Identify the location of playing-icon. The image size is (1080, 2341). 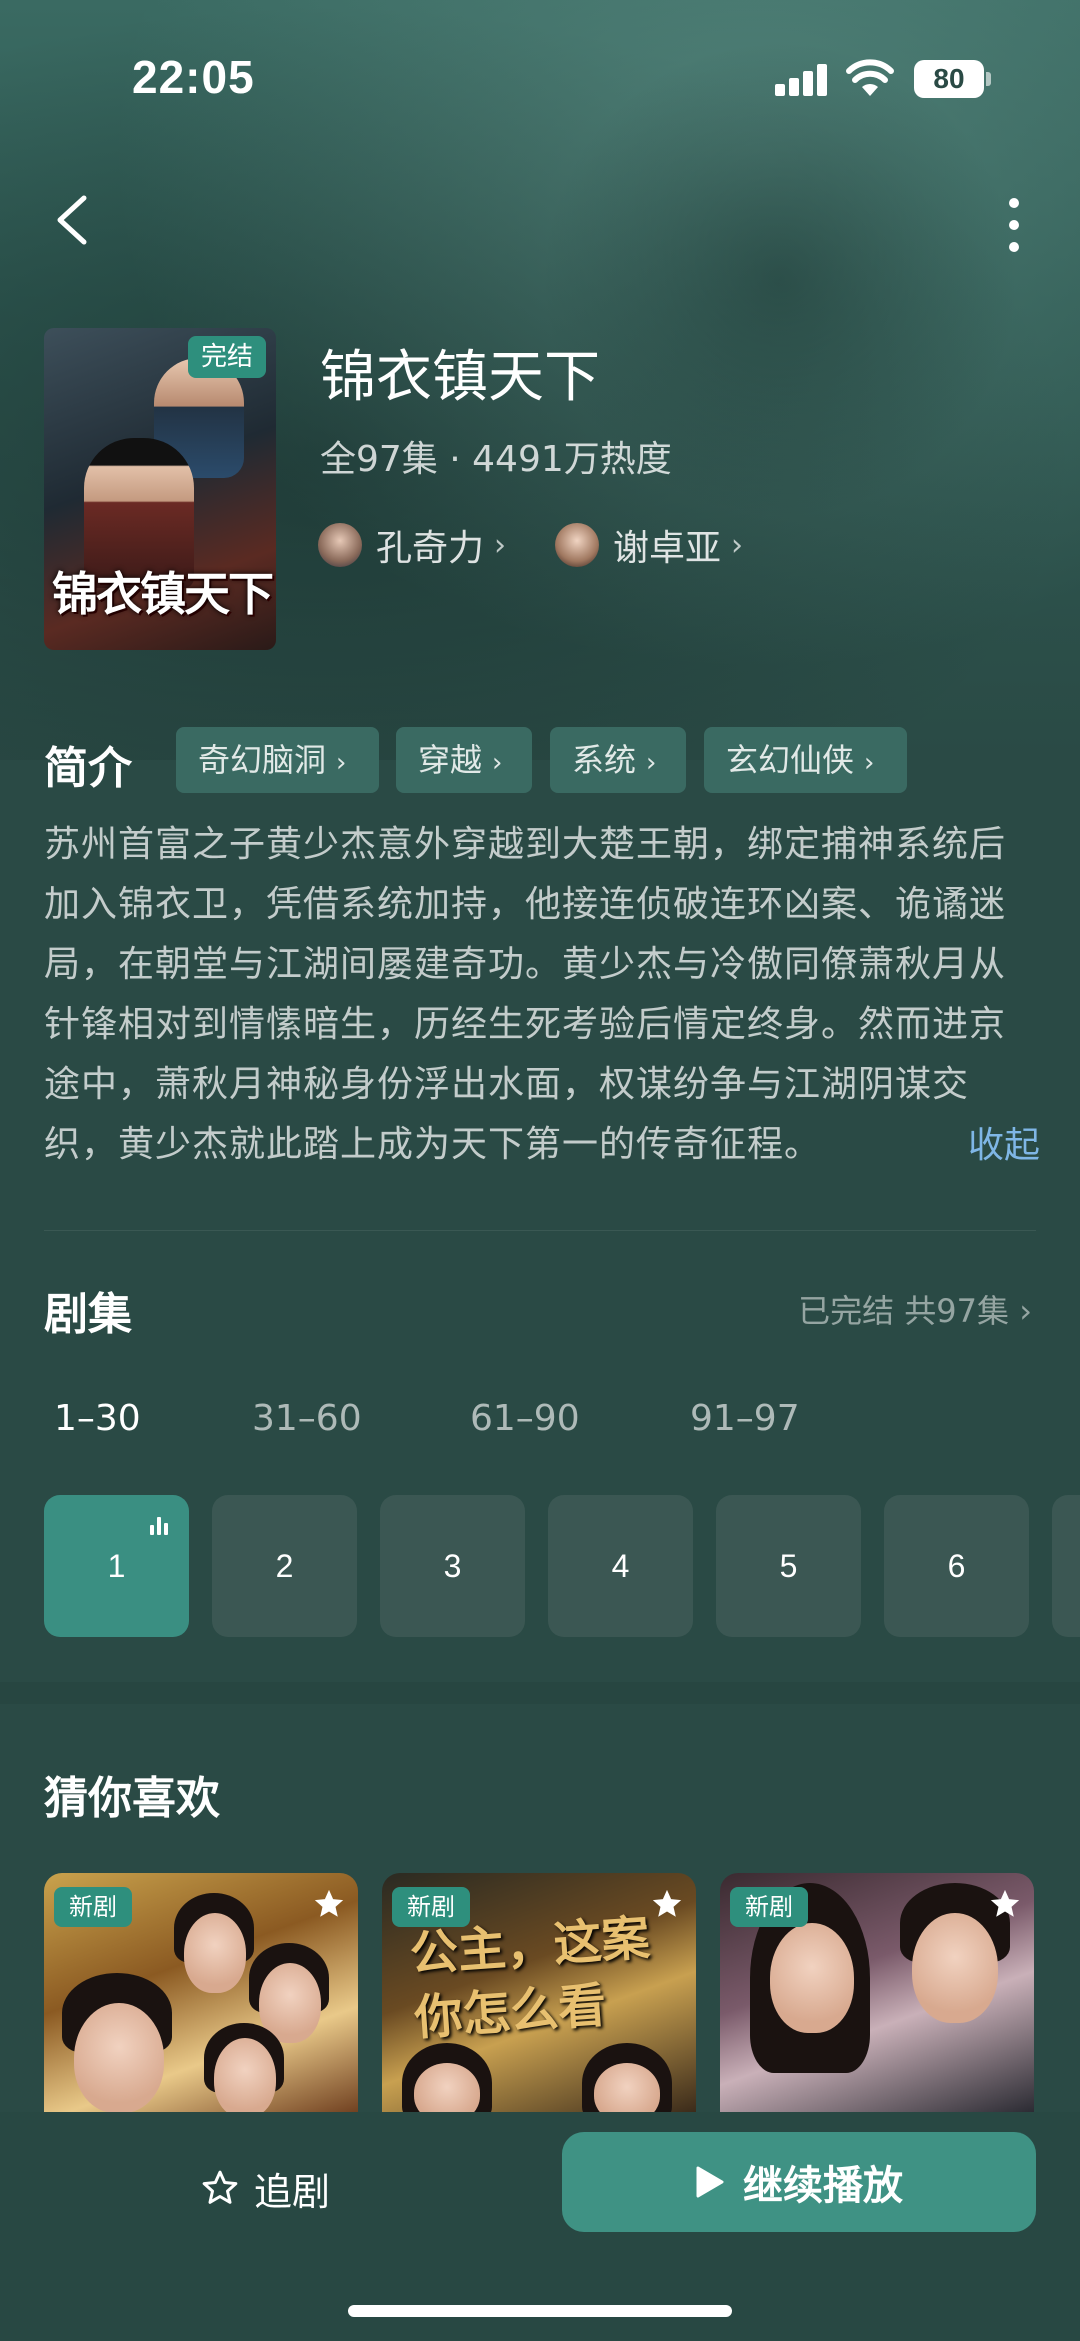
(161, 1526).